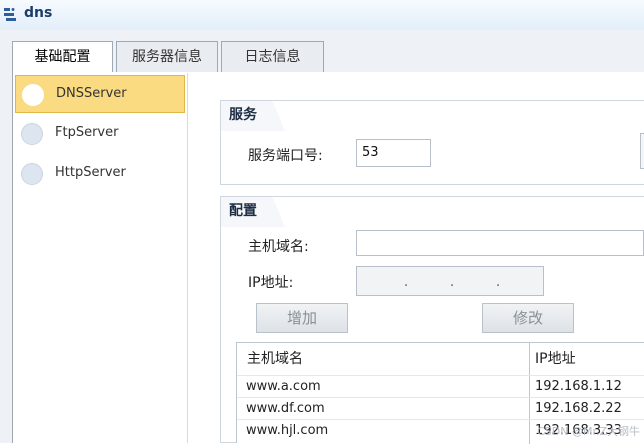 The image size is (644, 444). What do you see at coordinates (87, 132) in the screenshot?
I see `device-label: FtpServer` at bounding box center [87, 132].